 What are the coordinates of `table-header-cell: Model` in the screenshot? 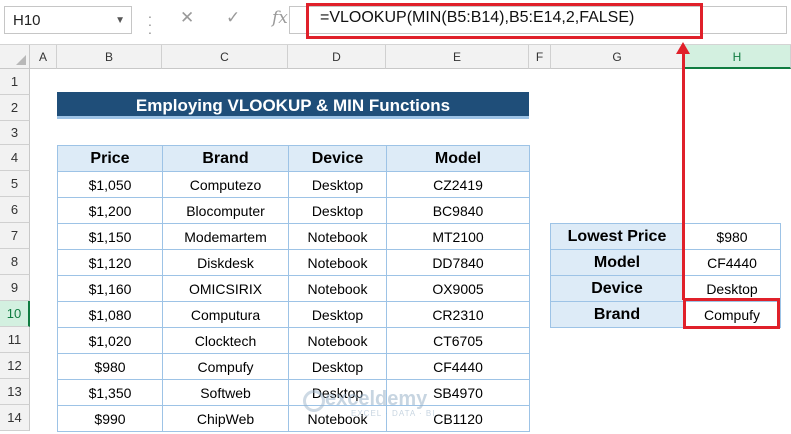 It's located at (458, 158).